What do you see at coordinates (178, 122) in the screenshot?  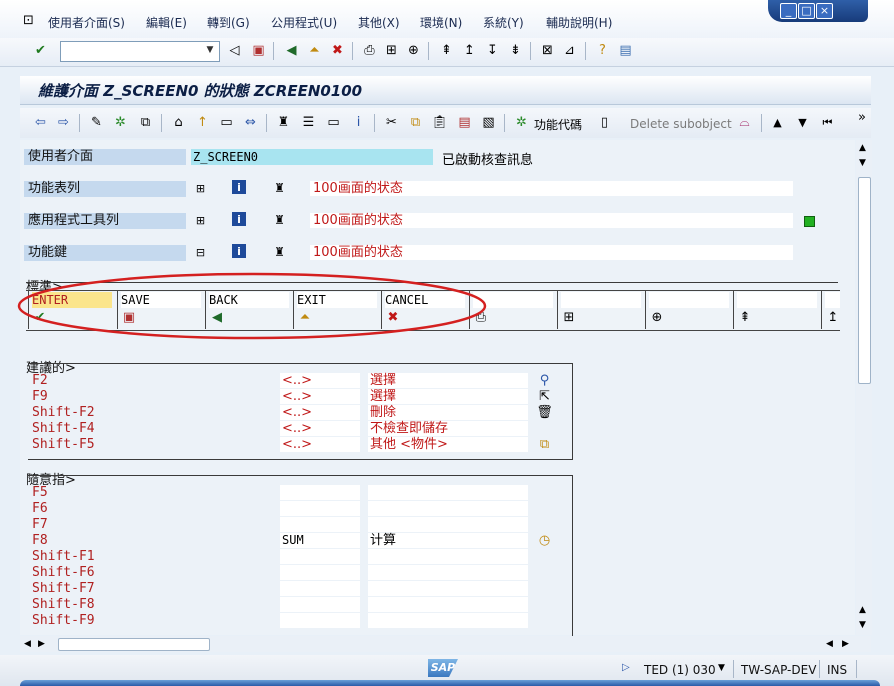 I see `where-used-icon: ⌂` at bounding box center [178, 122].